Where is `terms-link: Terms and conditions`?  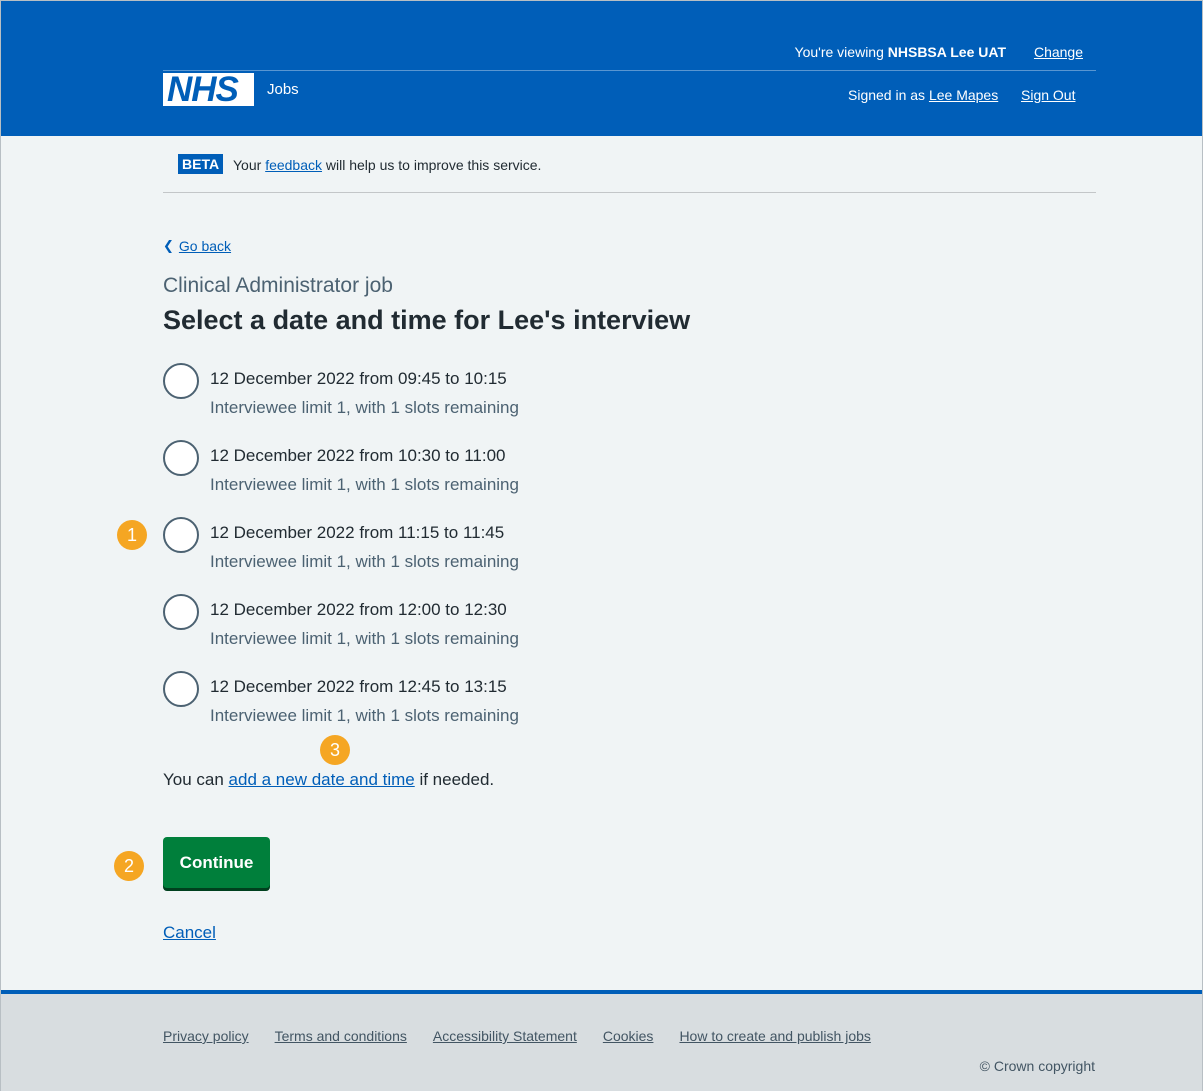
terms-link: Terms and conditions is located at coordinates (341, 1036).